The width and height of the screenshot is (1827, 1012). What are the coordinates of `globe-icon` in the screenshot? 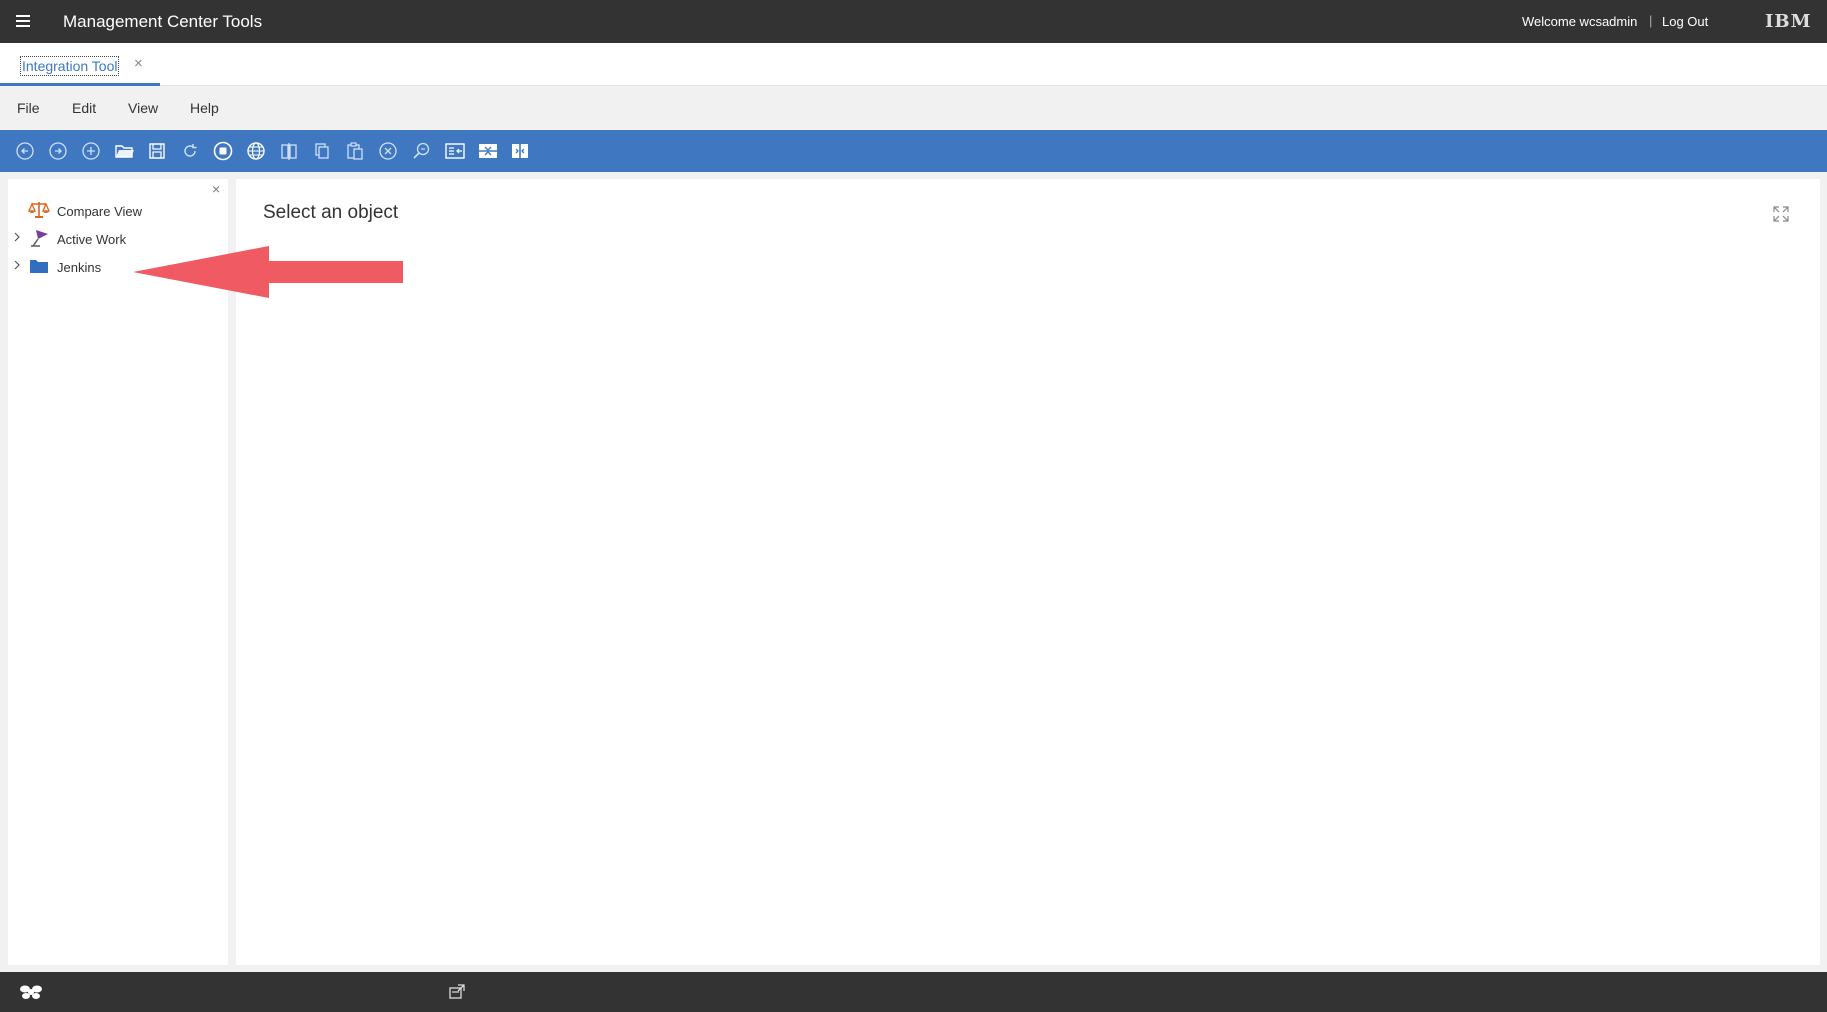 It's located at (256, 151).